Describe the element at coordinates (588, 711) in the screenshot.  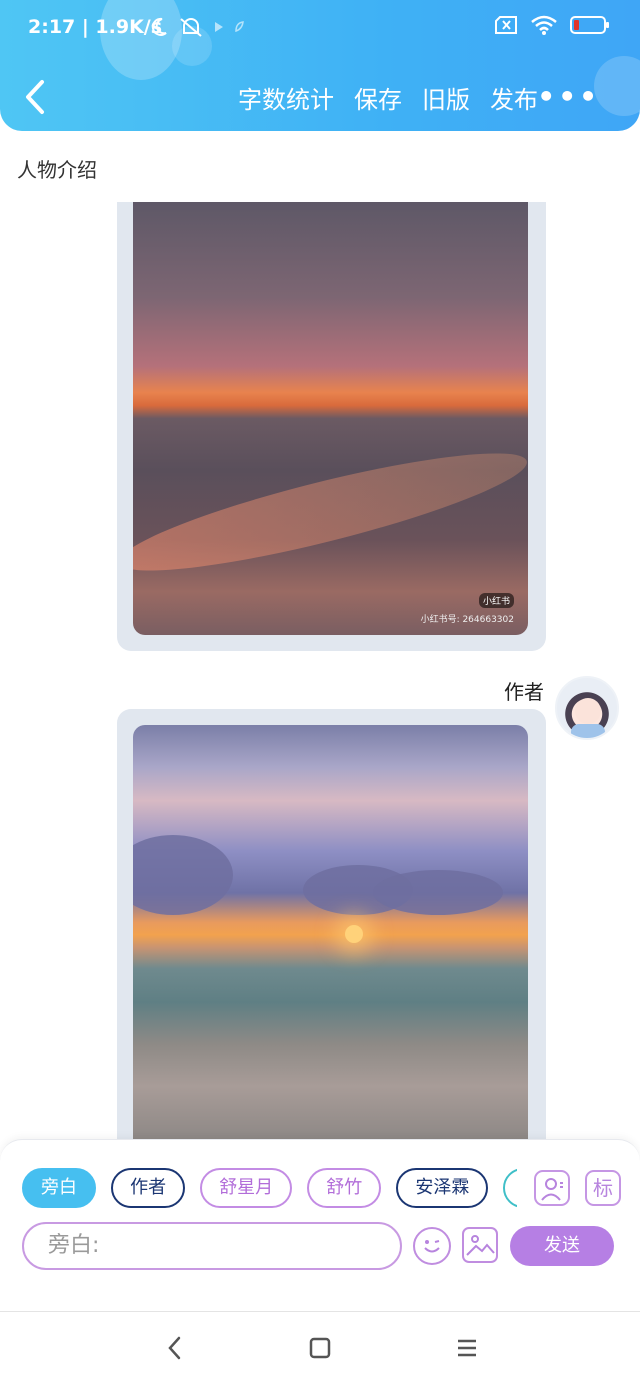
I see `avatar-face` at that location.